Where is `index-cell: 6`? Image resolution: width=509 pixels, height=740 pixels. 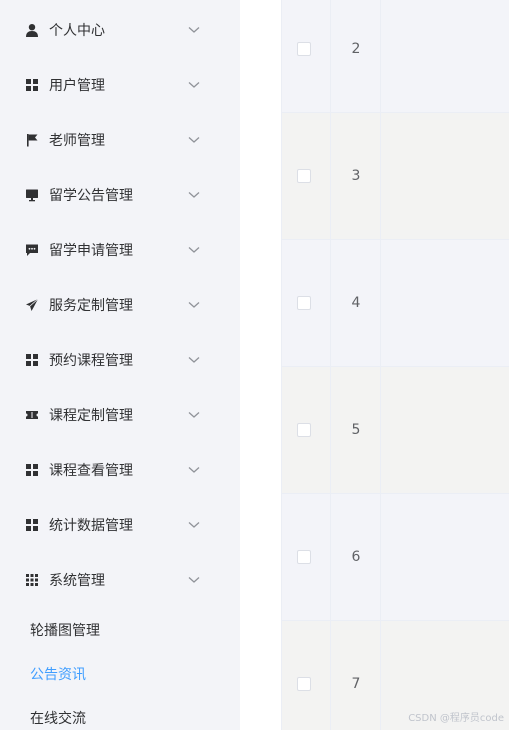
index-cell: 6 is located at coordinates (356, 557).